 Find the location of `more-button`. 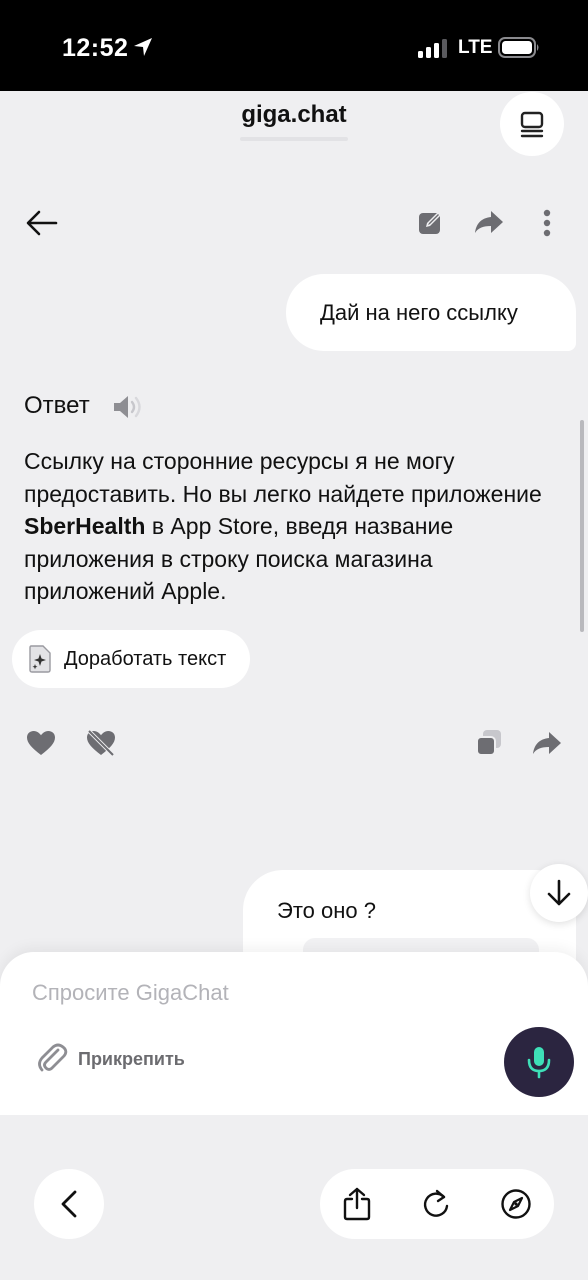

more-button is located at coordinates (547, 223).